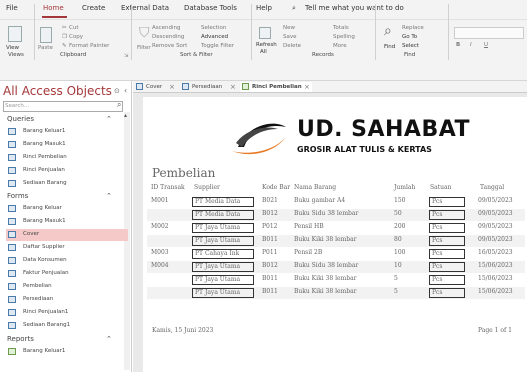  I want to click on nav-item-form: Daftar Supplier, so click(67, 248).